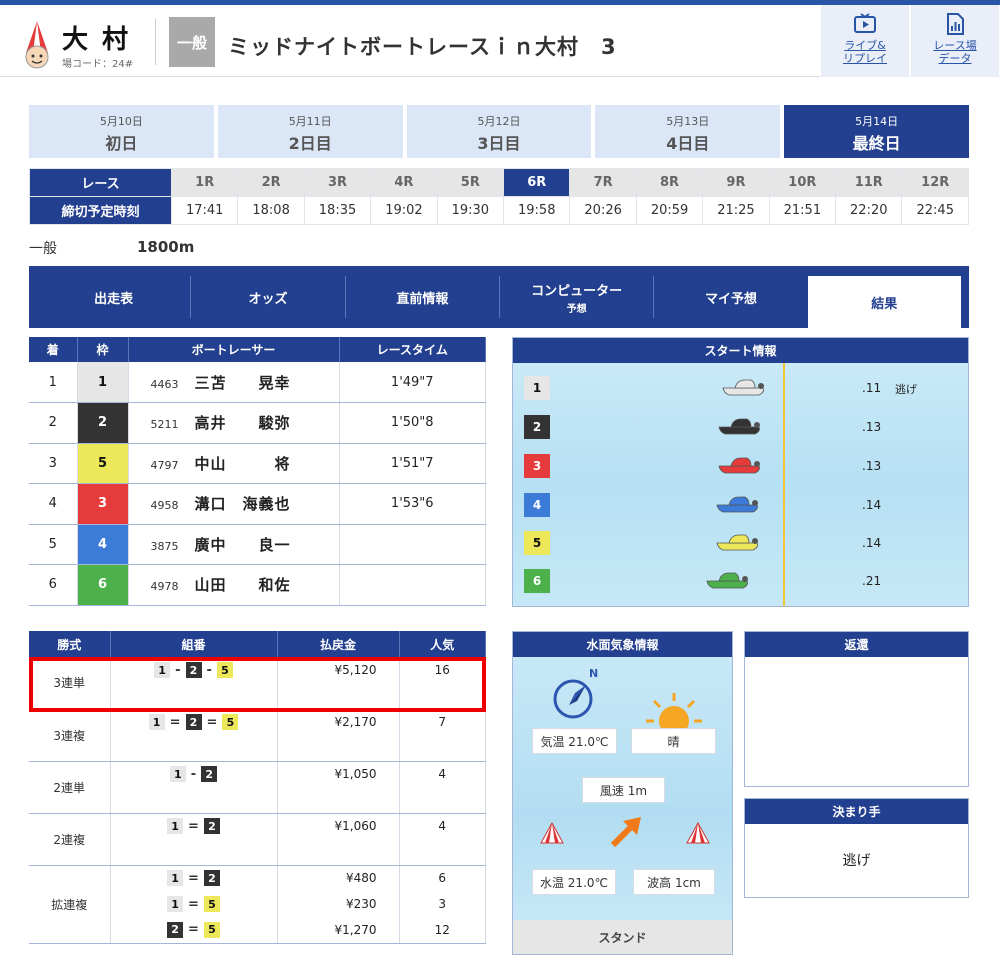 Image resolution: width=1000 pixels, height=957 pixels. I want to click on tab-results: 結果, so click(884, 302).